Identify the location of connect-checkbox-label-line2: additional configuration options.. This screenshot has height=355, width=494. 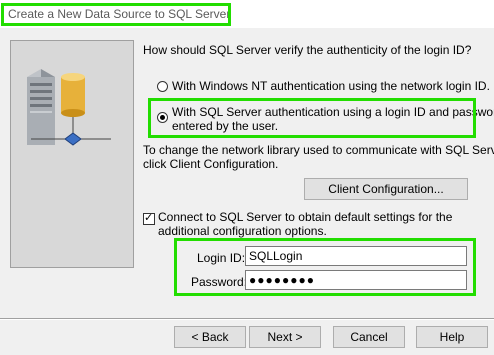
(242, 231).